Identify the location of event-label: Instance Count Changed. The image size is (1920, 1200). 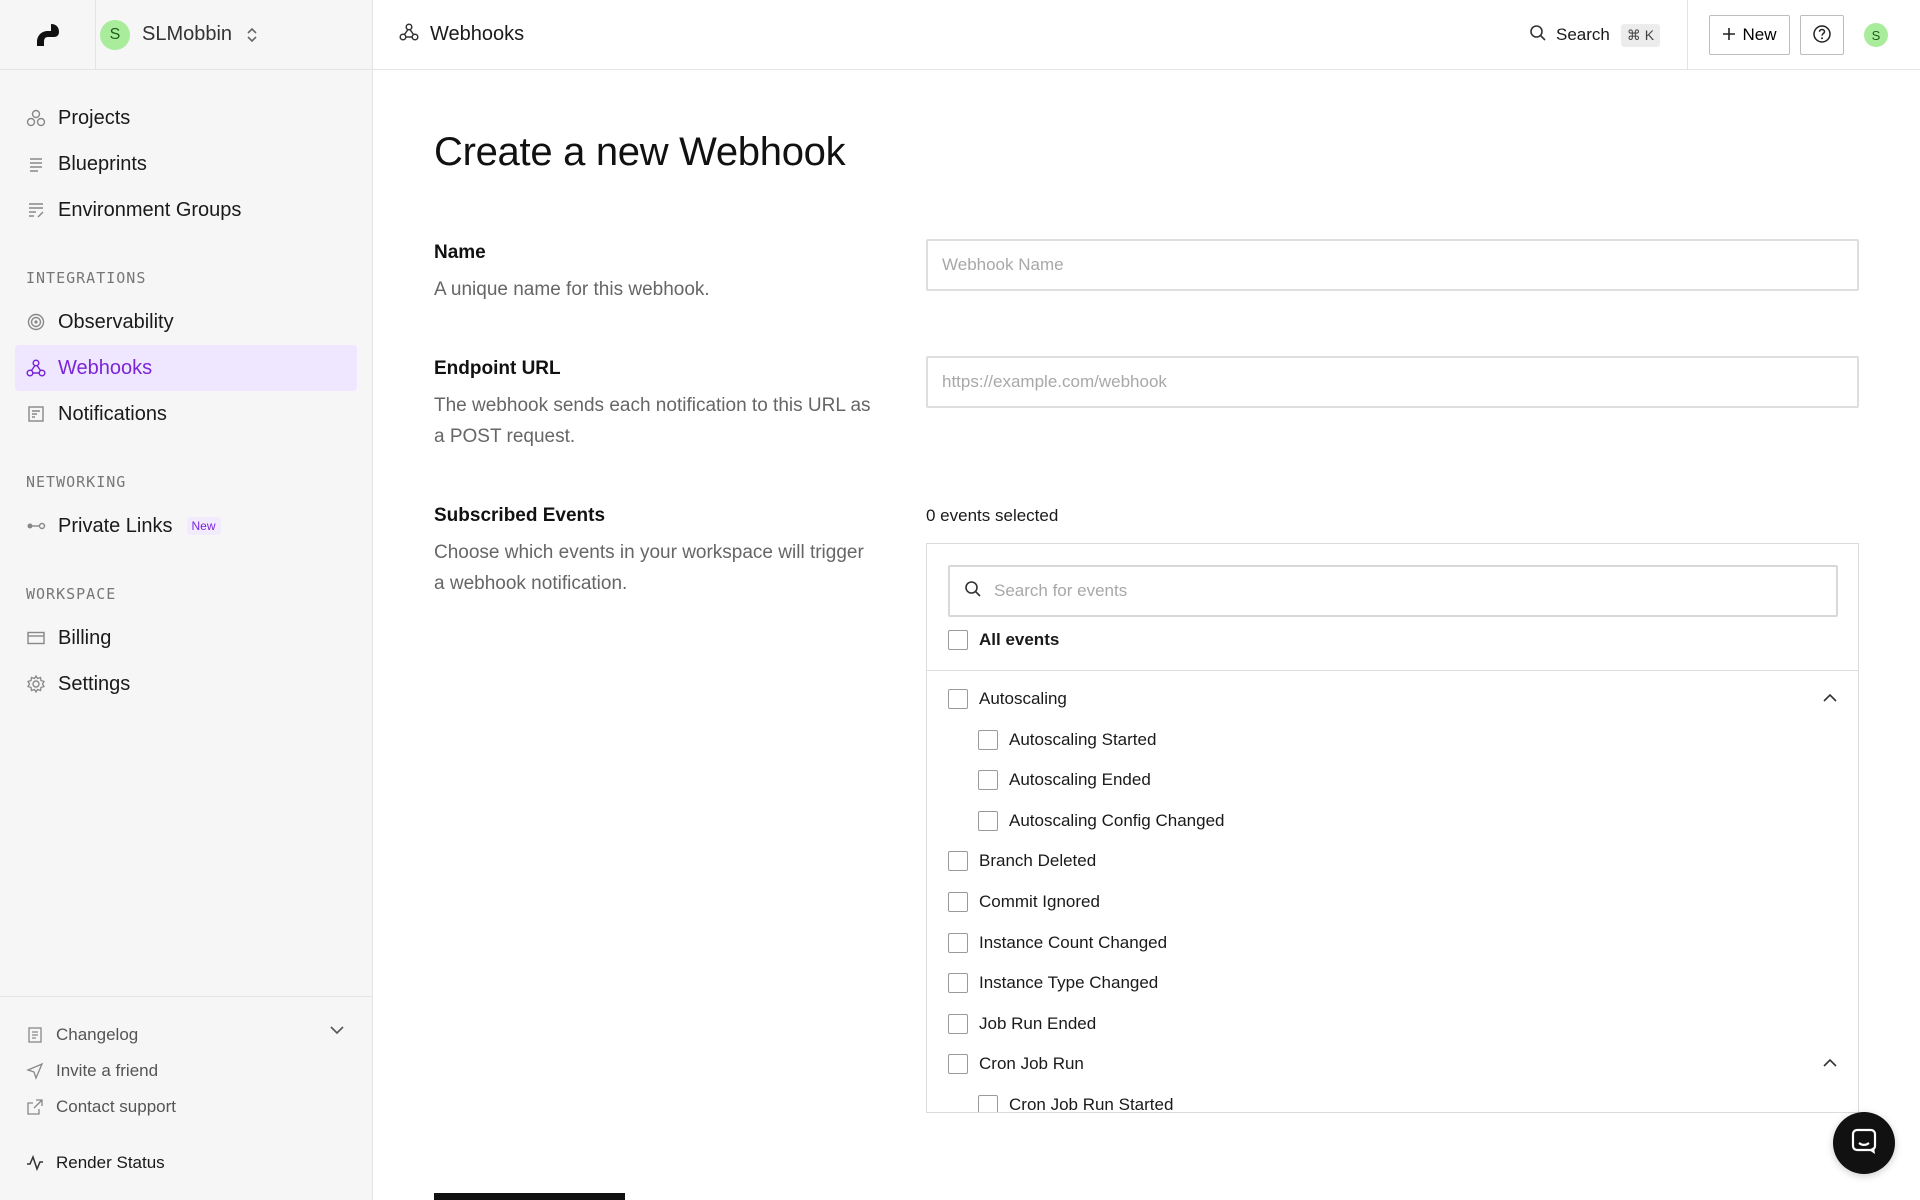
(1073, 942).